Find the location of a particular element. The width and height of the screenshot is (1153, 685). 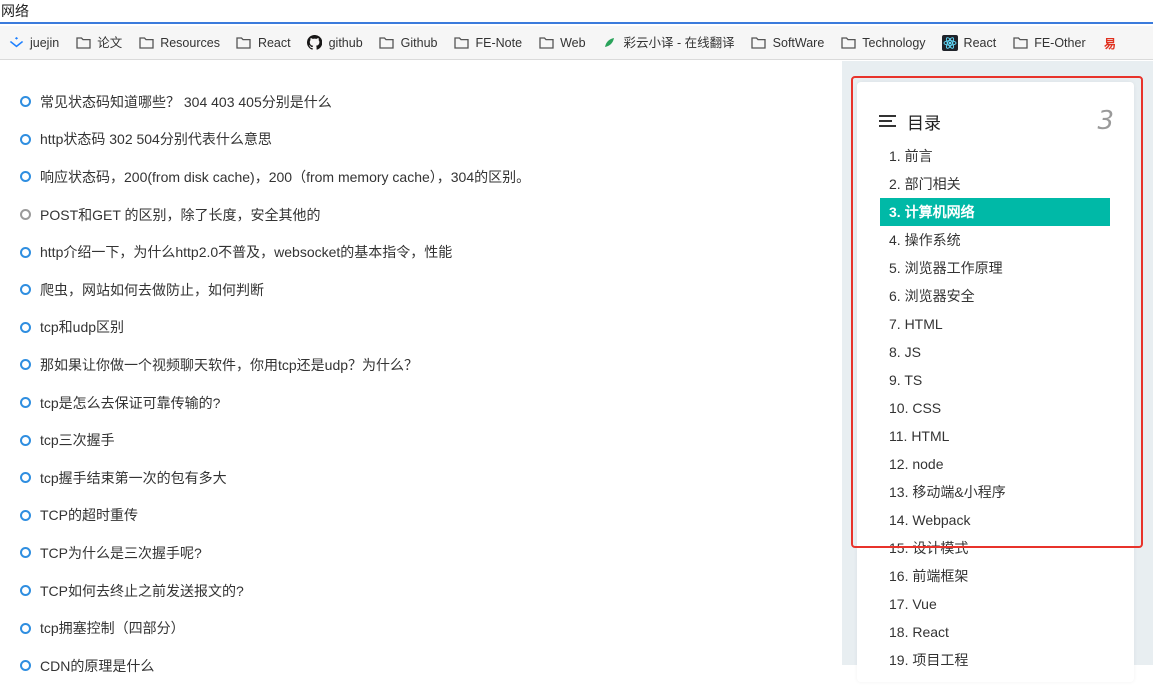

bookmark-item: Technology is located at coordinates (882, 42).